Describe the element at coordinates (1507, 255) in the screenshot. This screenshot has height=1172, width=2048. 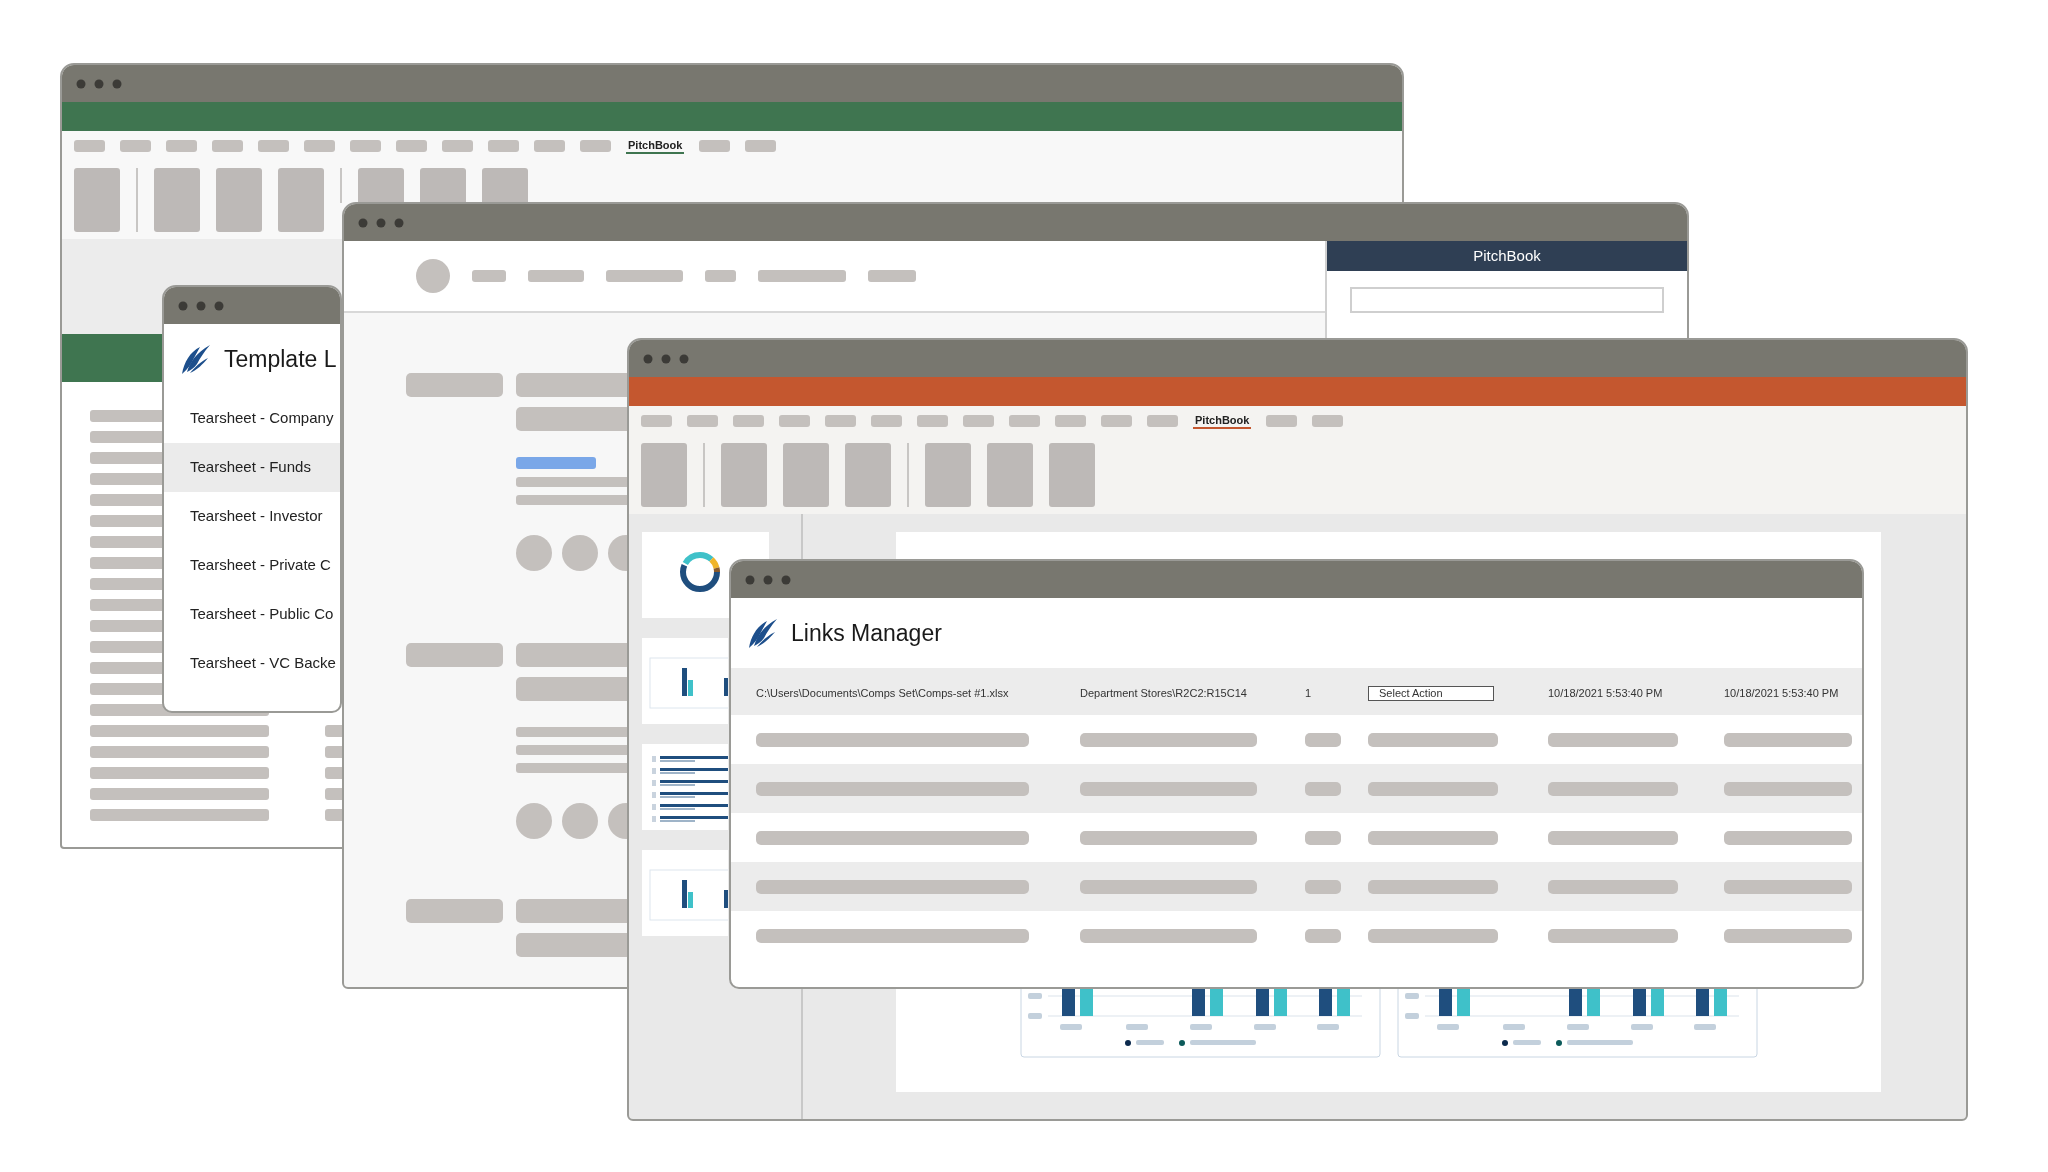
I see `panel-title: PitchBook` at that location.